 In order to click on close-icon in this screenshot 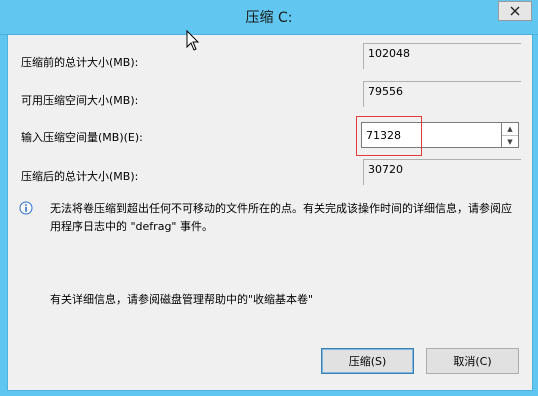, I will do `click(515, 11)`.